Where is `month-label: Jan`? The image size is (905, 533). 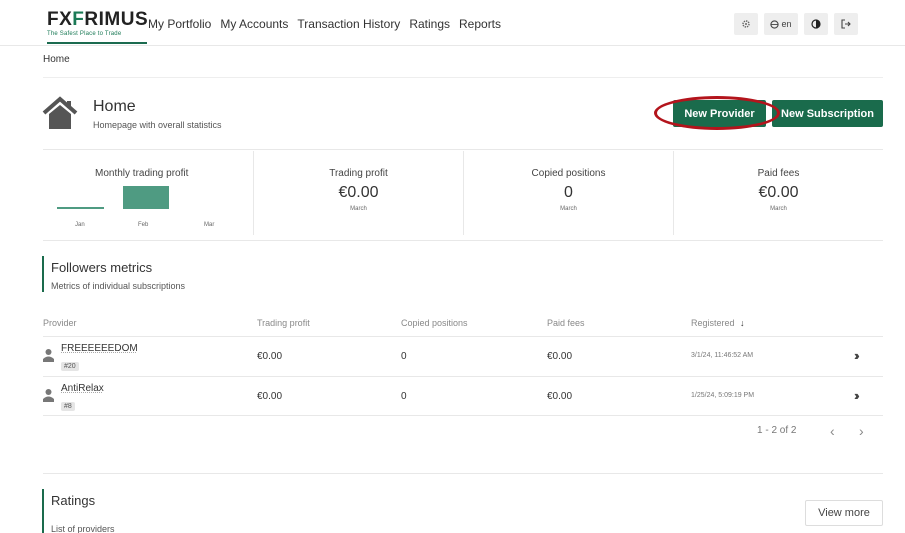
month-label: Jan is located at coordinates (80, 225).